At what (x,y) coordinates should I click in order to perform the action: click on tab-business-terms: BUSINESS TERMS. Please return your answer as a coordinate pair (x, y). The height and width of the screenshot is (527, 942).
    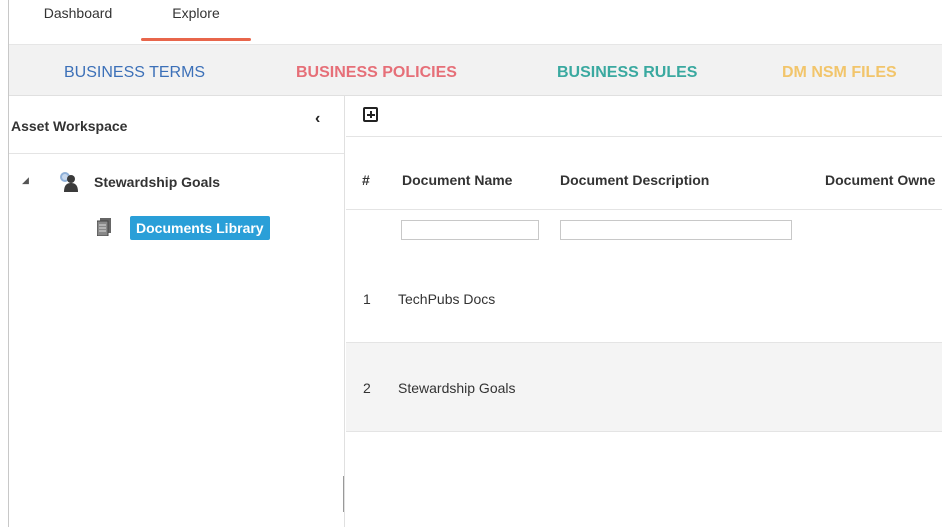
    Looking at the image, I should click on (134, 70).